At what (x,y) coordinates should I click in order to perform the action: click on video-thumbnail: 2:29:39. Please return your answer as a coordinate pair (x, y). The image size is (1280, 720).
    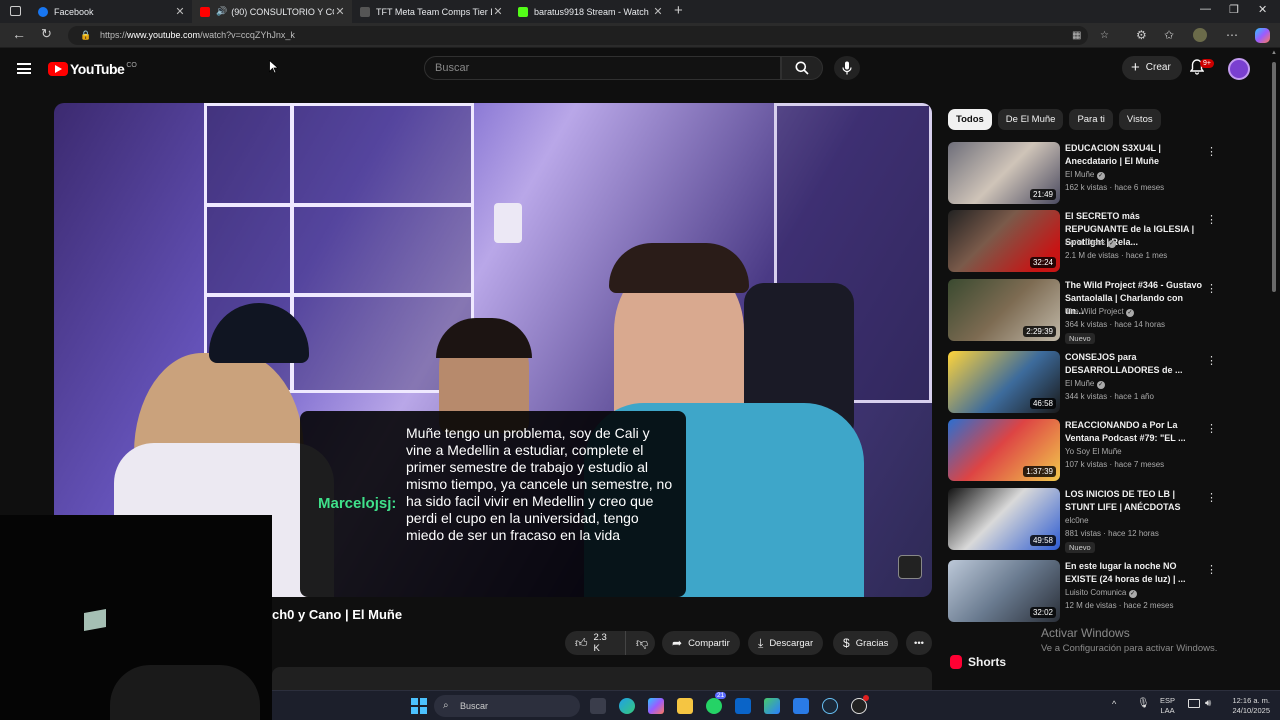
    Looking at the image, I should click on (1004, 310).